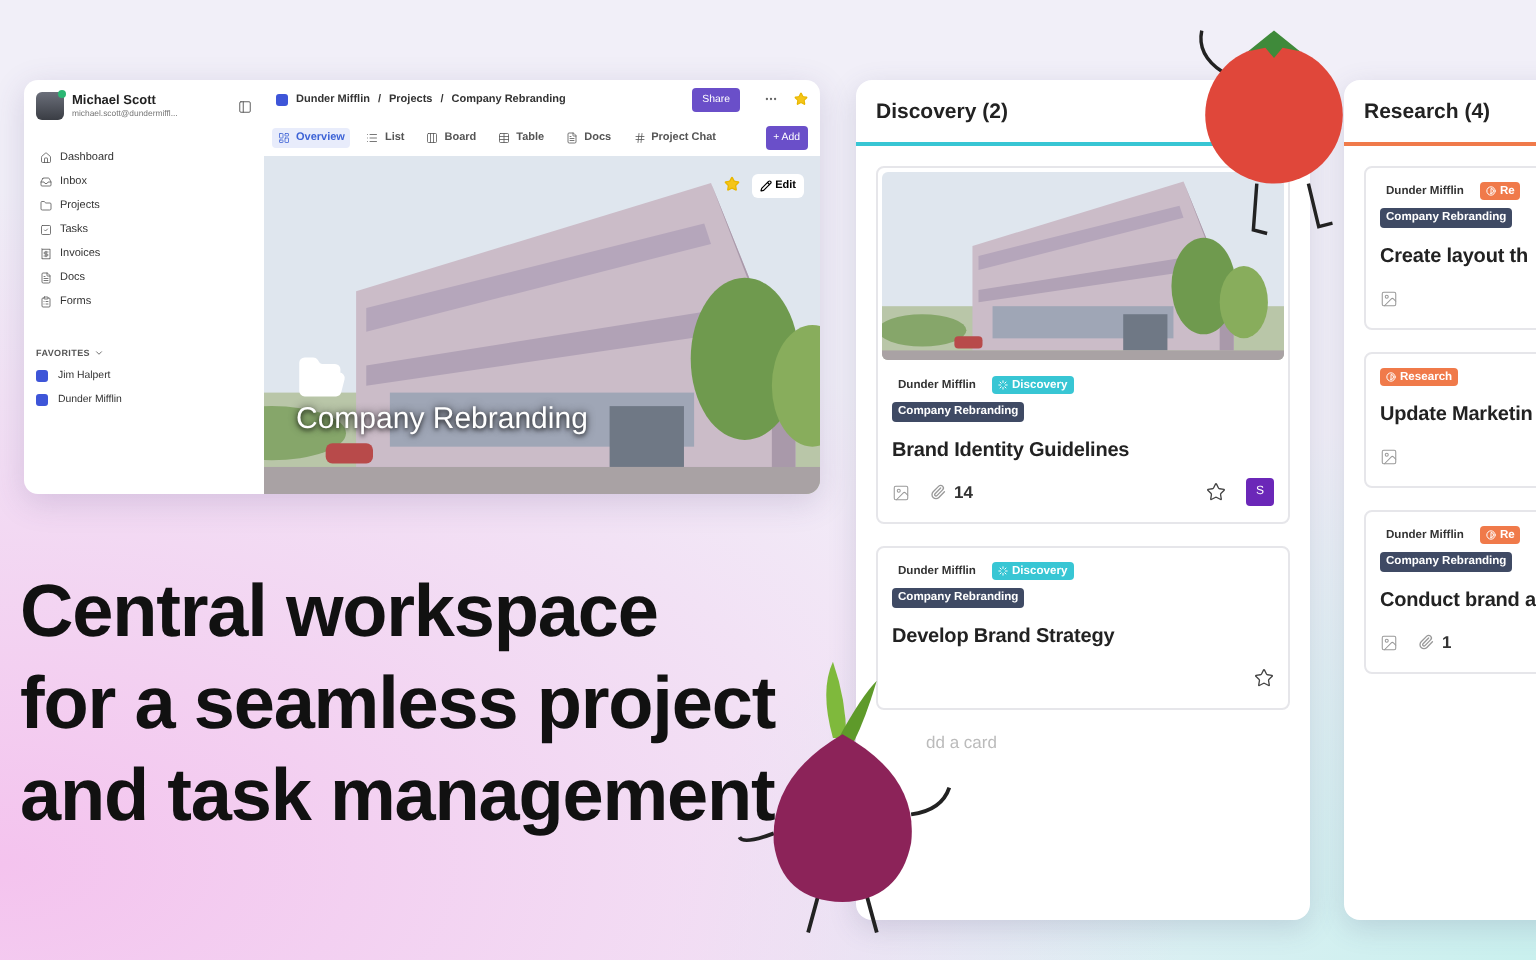  What do you see at coordinates (1457, 415) in the screenshot?
I see `card-title: Update Marketin` at bounding box center [1457, 415].